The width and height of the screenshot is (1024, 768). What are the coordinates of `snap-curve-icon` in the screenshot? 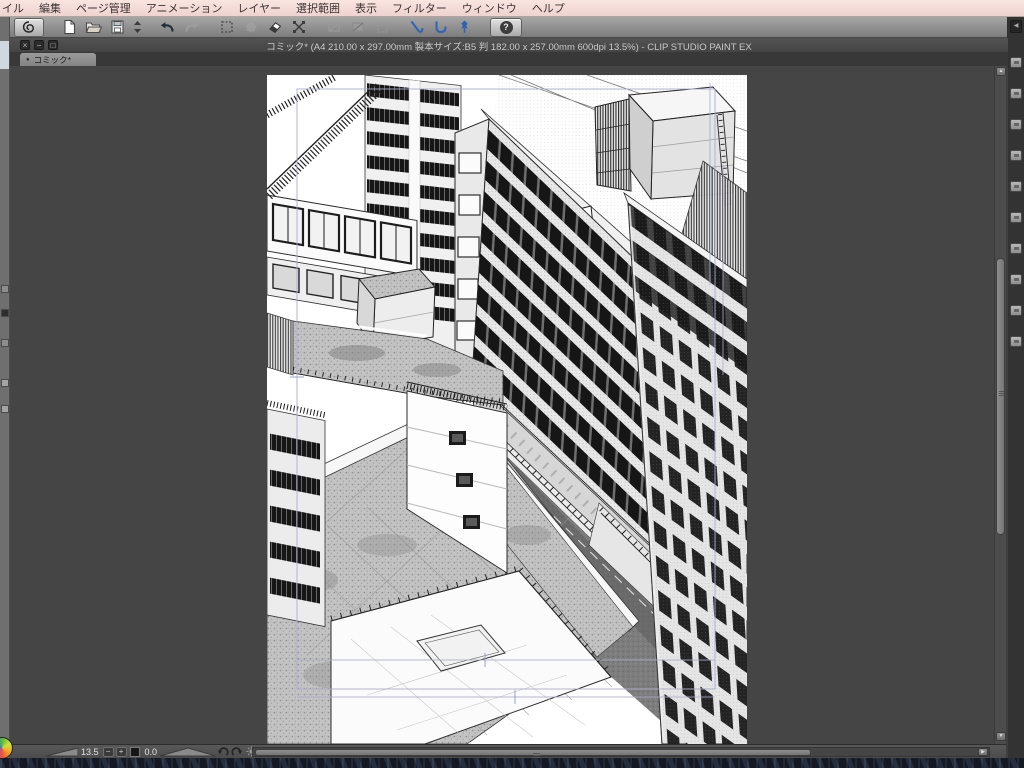 It's located at (441, 27).